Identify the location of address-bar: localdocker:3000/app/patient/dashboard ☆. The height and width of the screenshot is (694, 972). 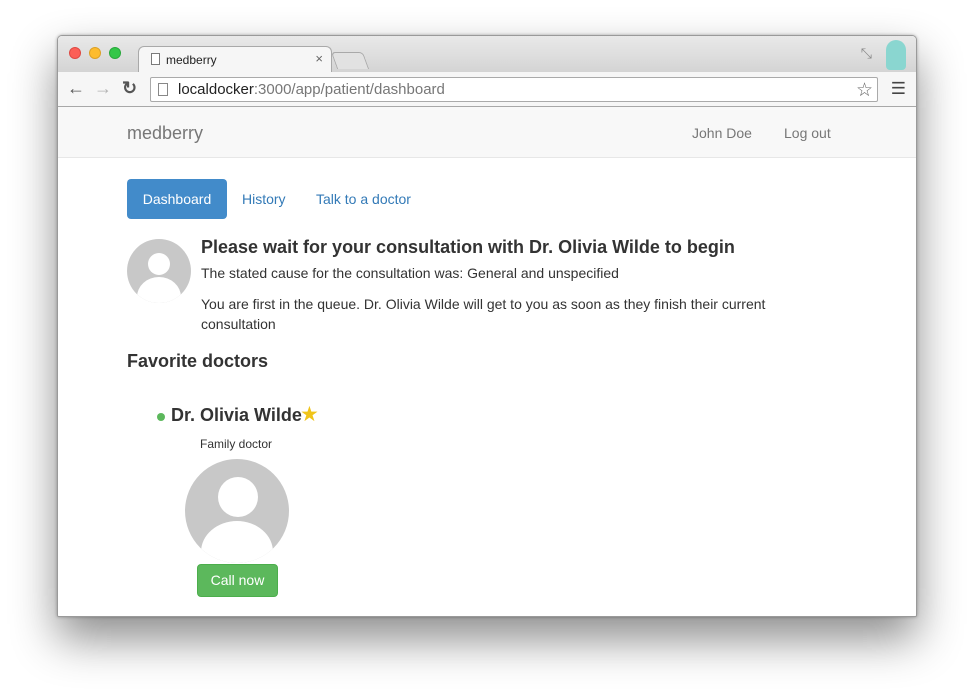
(514, 89).